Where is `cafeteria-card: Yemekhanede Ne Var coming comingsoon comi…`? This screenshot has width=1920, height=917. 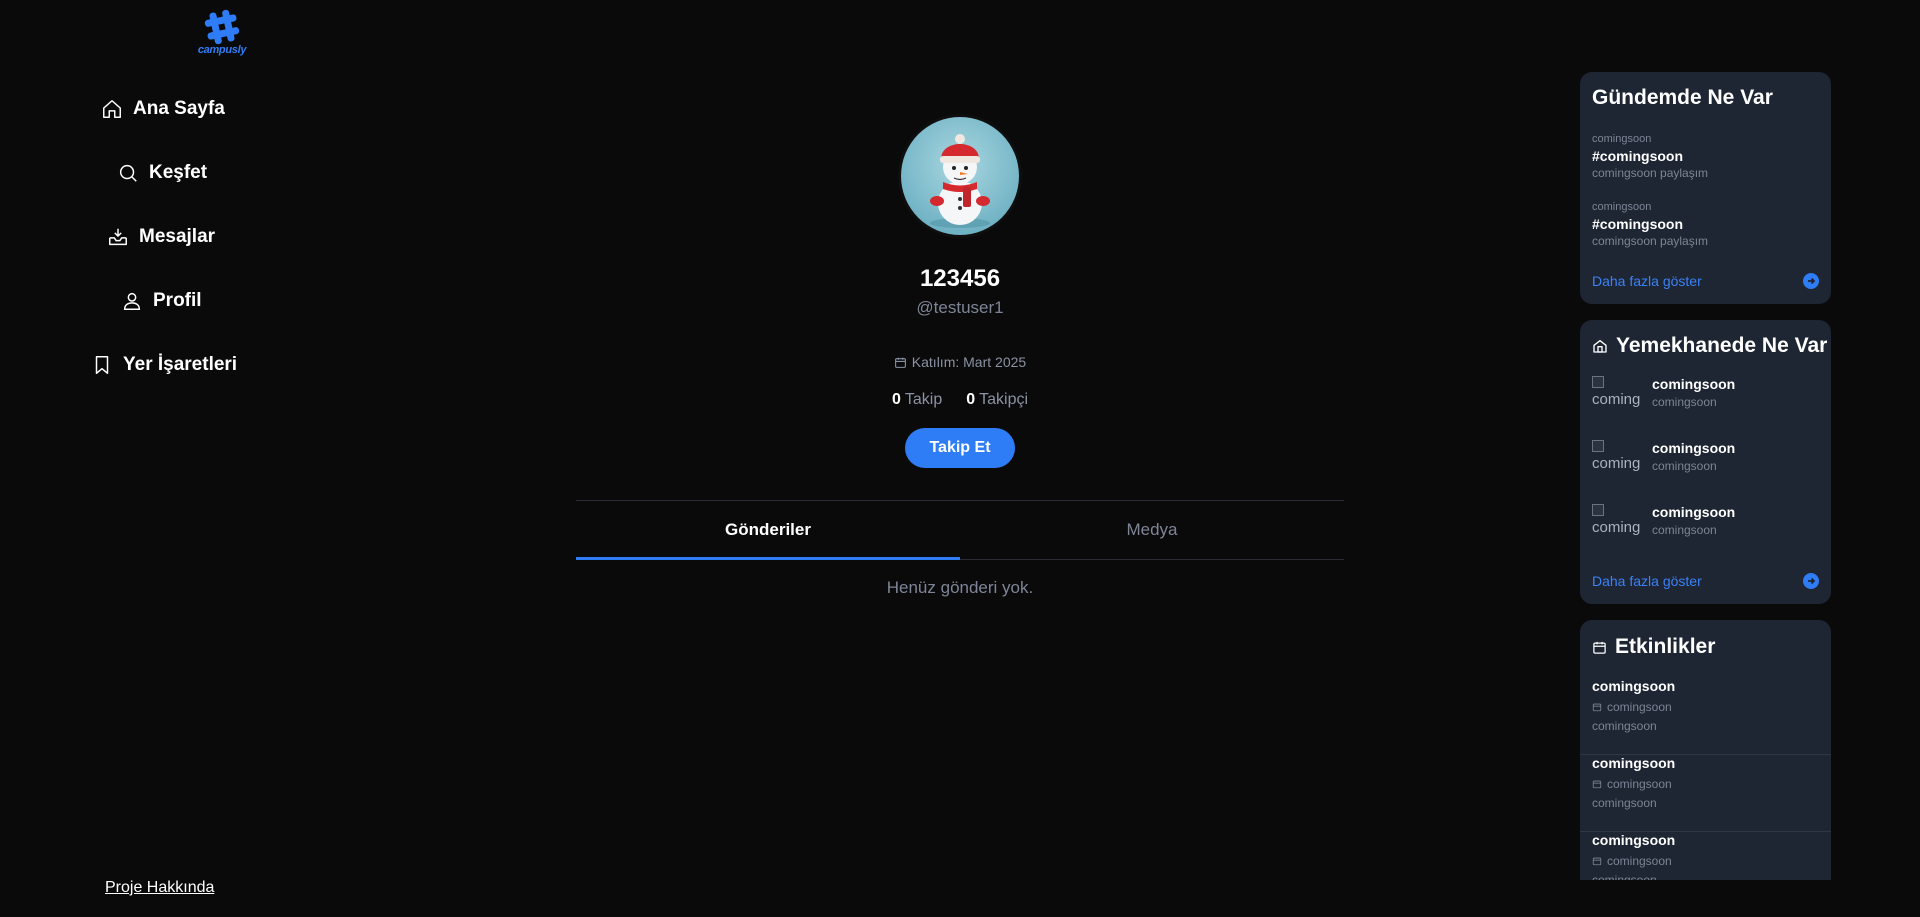
cafeteria-card: Yemekhanede Ne Var coming comingsoon comi… is located at coordinates (1705, 462).